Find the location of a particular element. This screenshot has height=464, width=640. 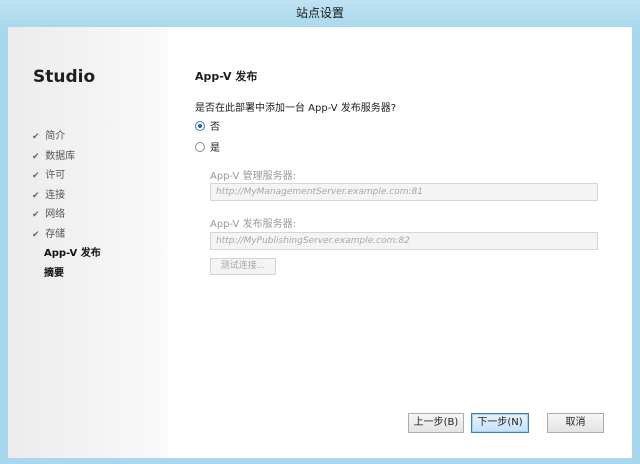

window-frame-left is located at coordinates (4, 245).